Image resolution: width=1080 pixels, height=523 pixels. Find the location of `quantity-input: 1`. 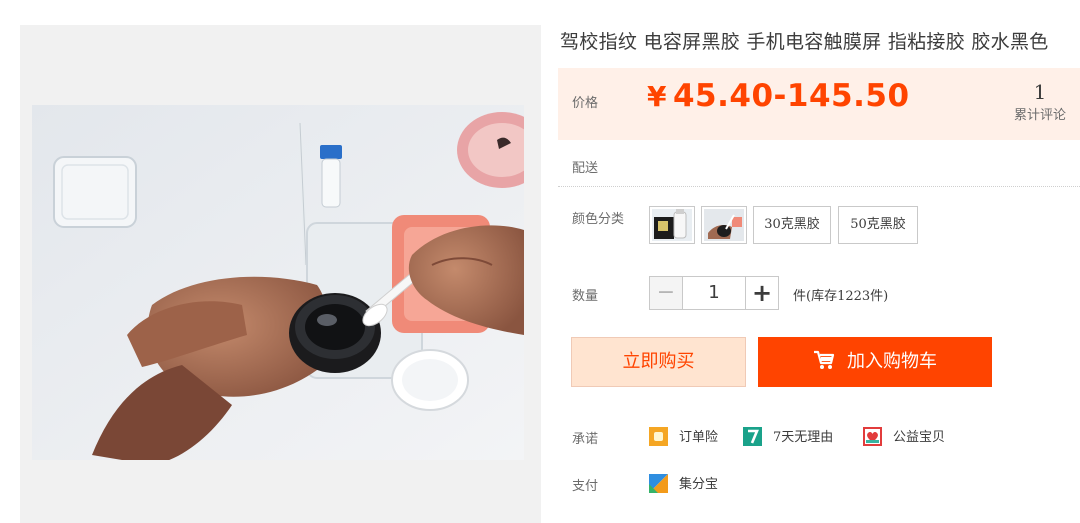

quantity-input: 1 is located at coordinates (714, 293).